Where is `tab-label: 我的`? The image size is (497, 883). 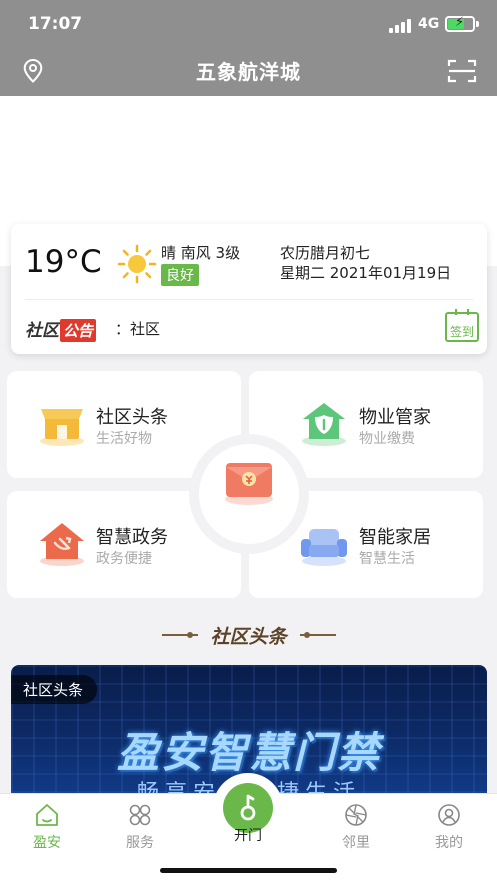
tab-label: 我的 is located at coordinates (449, 843).